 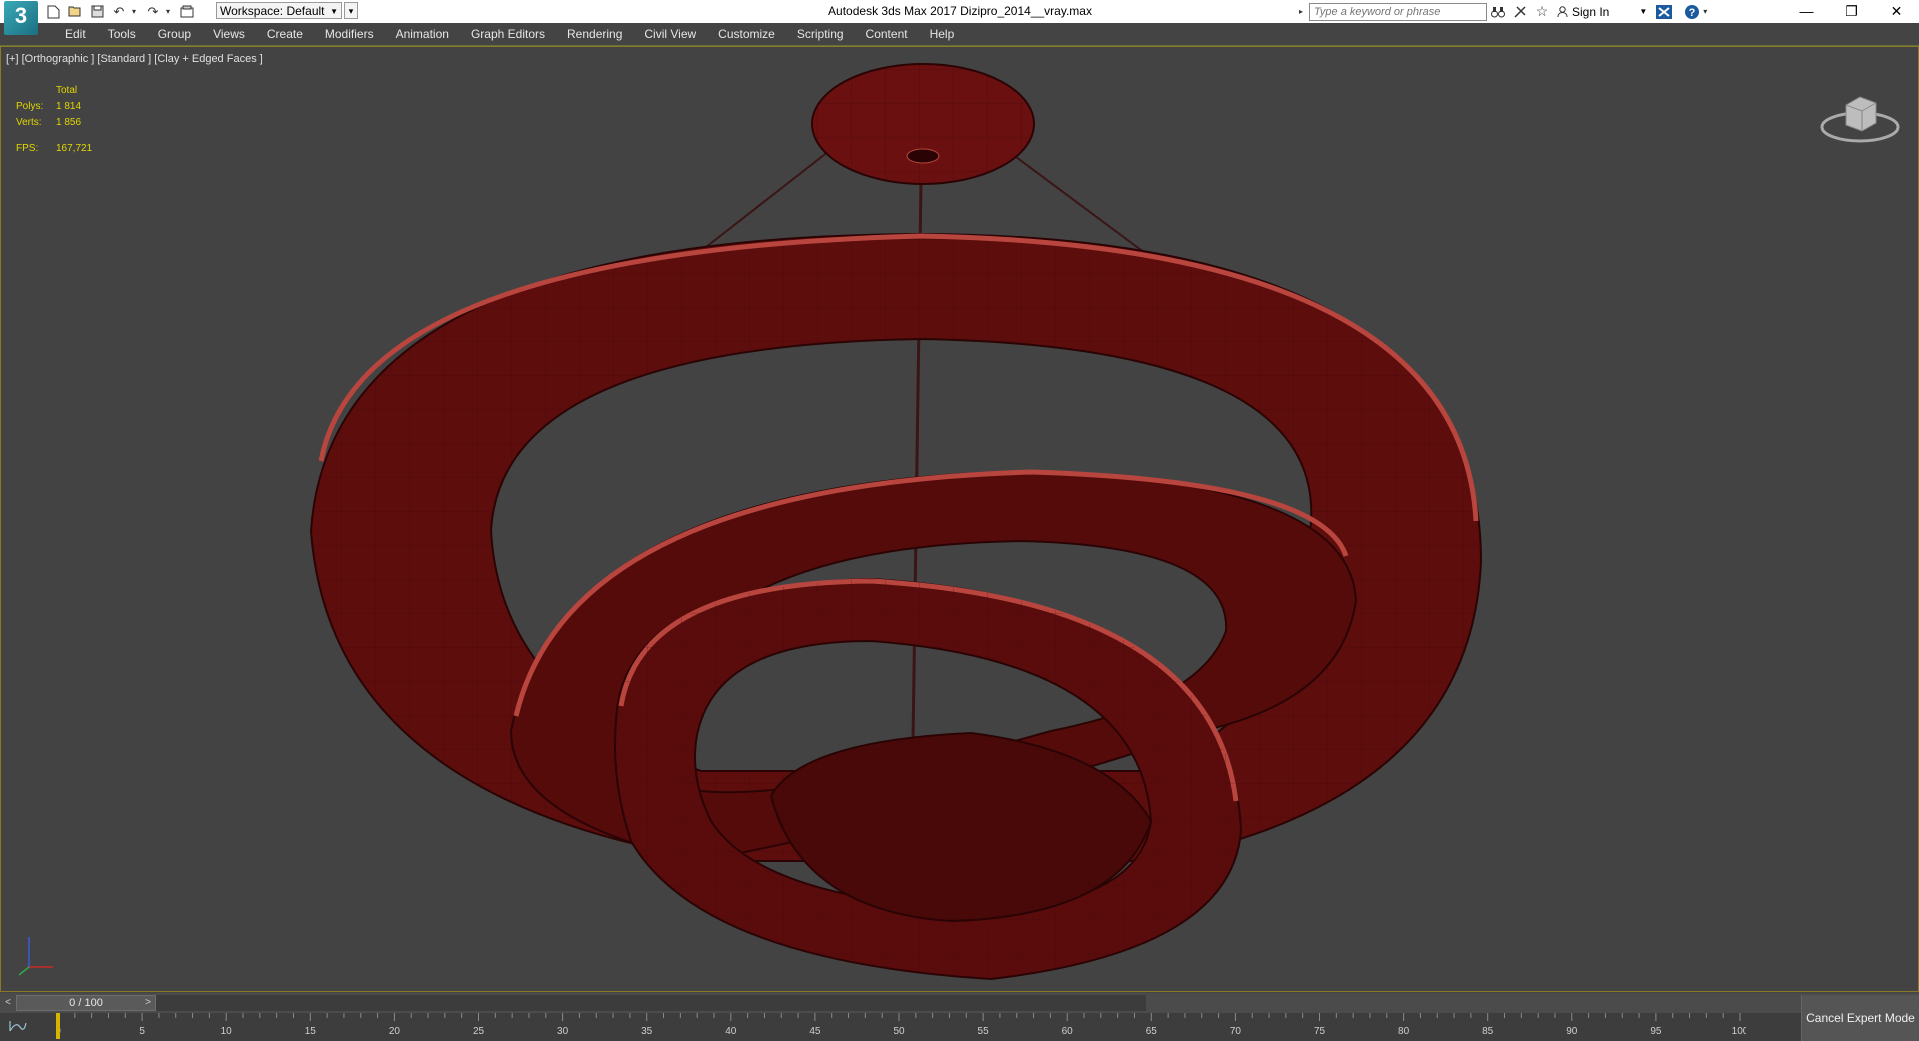 What do you see at coordinates (285, 34) in the screenshot?
I see `menu-create: Create` at bounding box center [285, 34].